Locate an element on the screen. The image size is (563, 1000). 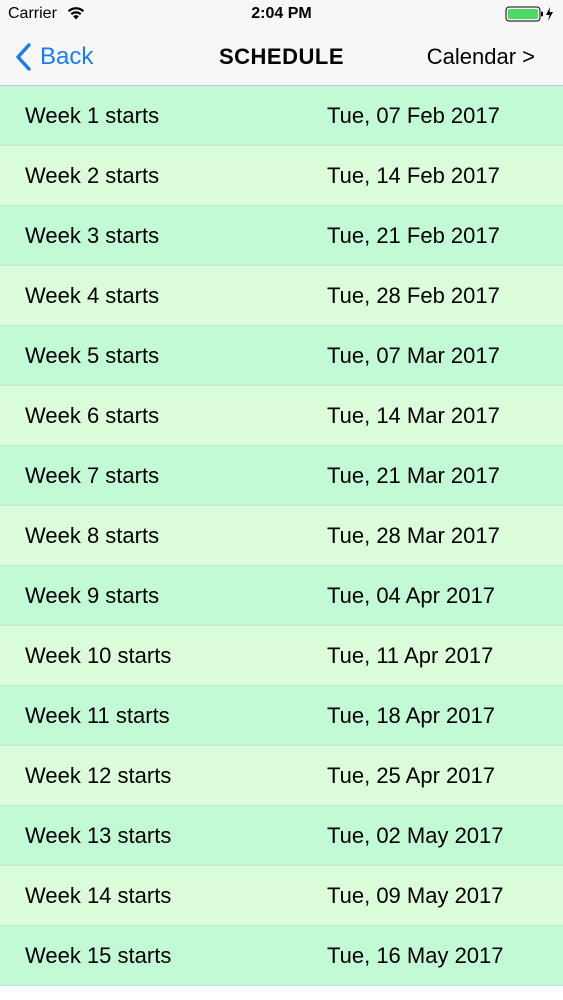
week-start-date: Tue, 21 Feb 2017 is located at coordinates (413, 235).